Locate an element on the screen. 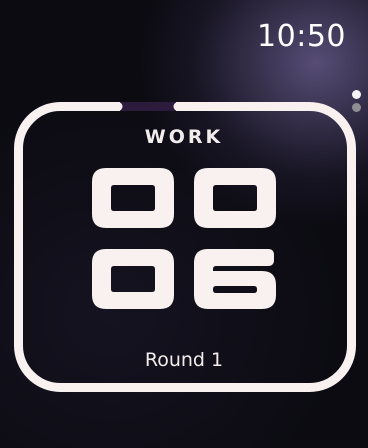  seconds-display: 06 is located at coordinates (184, 279).